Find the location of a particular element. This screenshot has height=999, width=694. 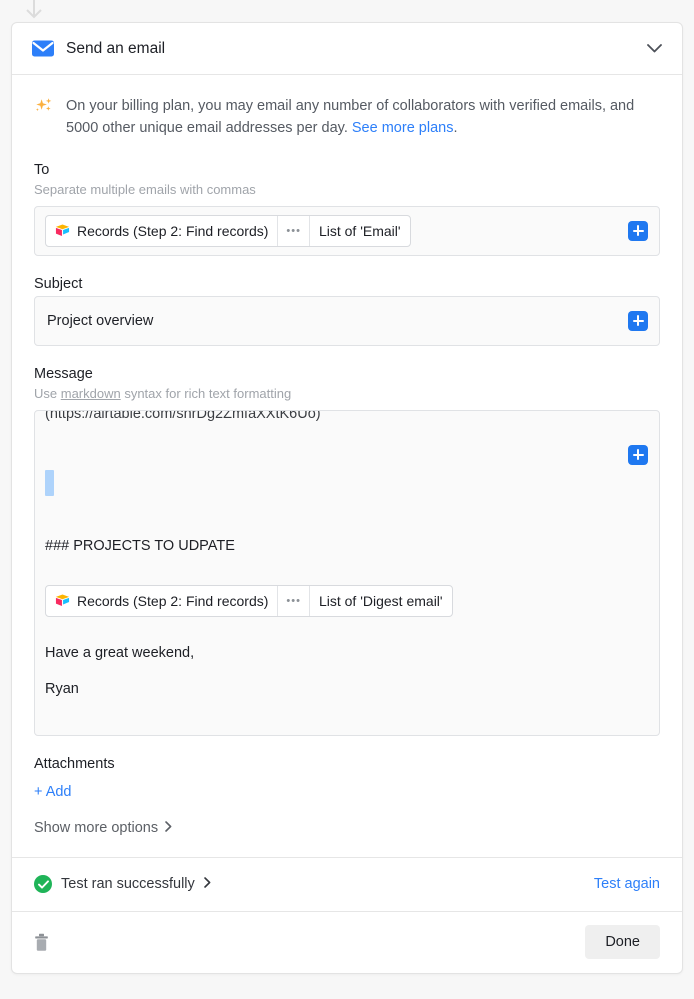

hint-suffix: syntax for rich text formatting is located at coordinates (206, 393).